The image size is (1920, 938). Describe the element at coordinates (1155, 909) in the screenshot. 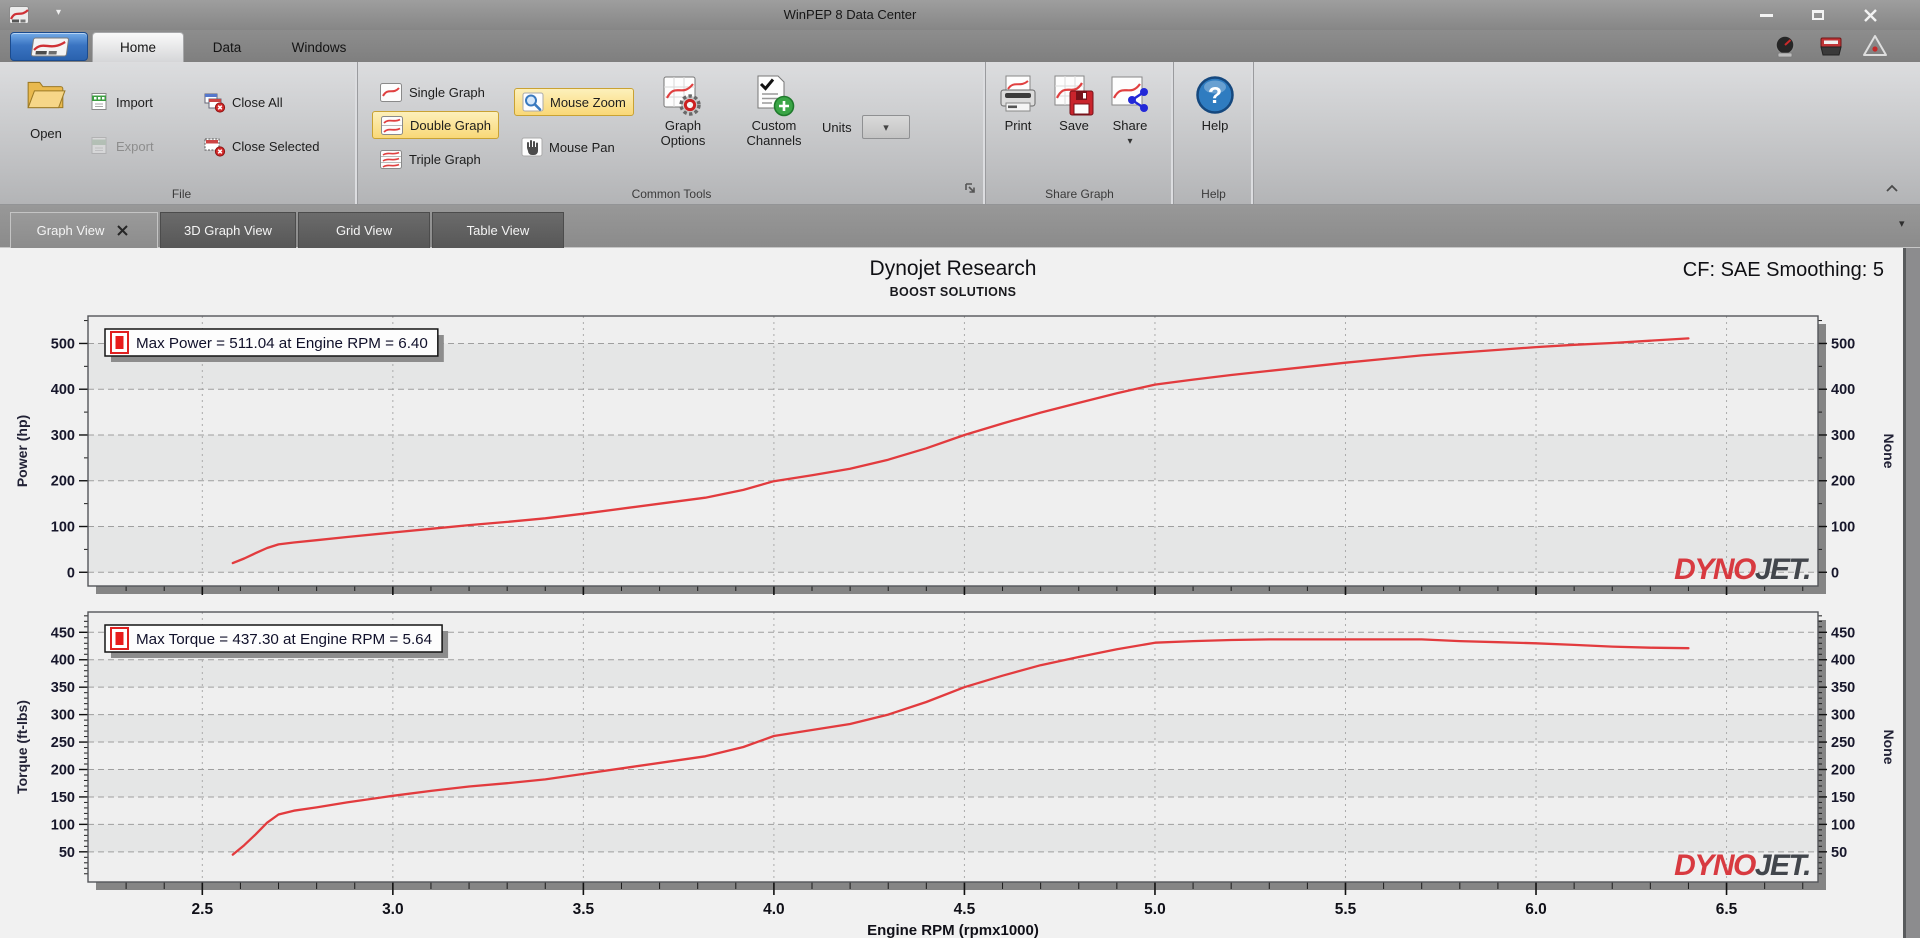

I see `svg-text: 5.0` at that location.